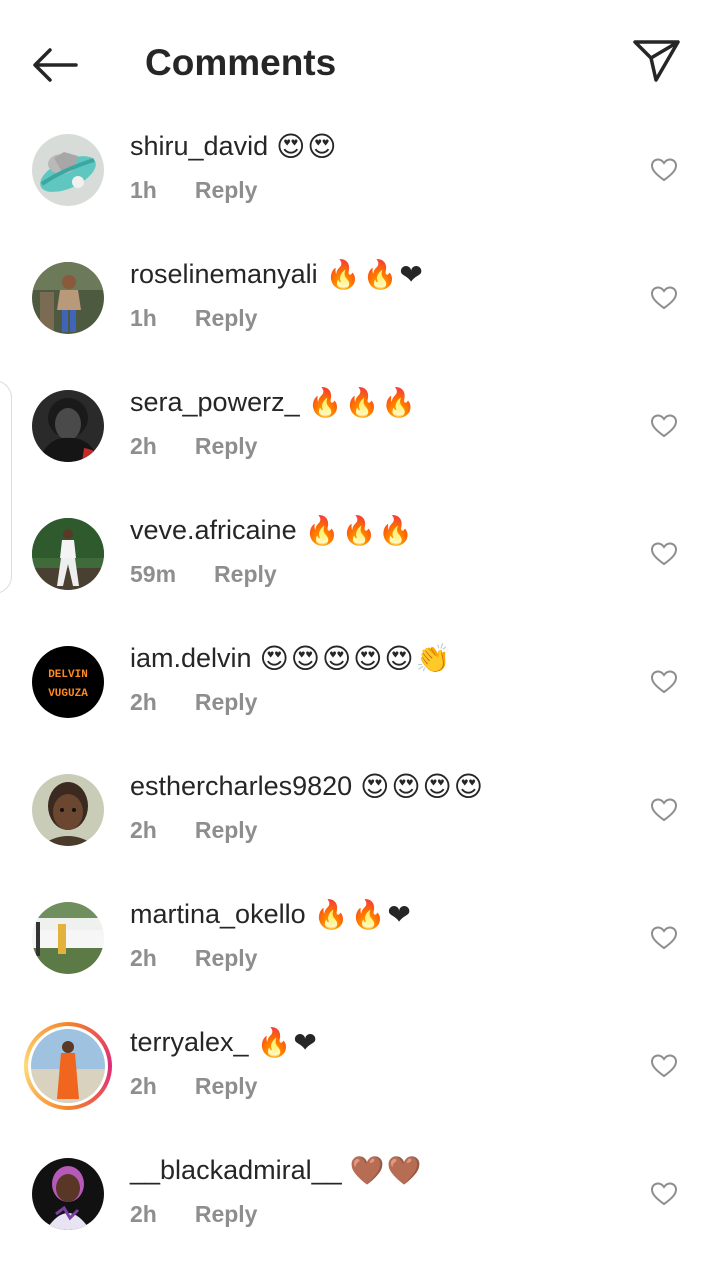  I want to click on back-button, so click(56, 66).